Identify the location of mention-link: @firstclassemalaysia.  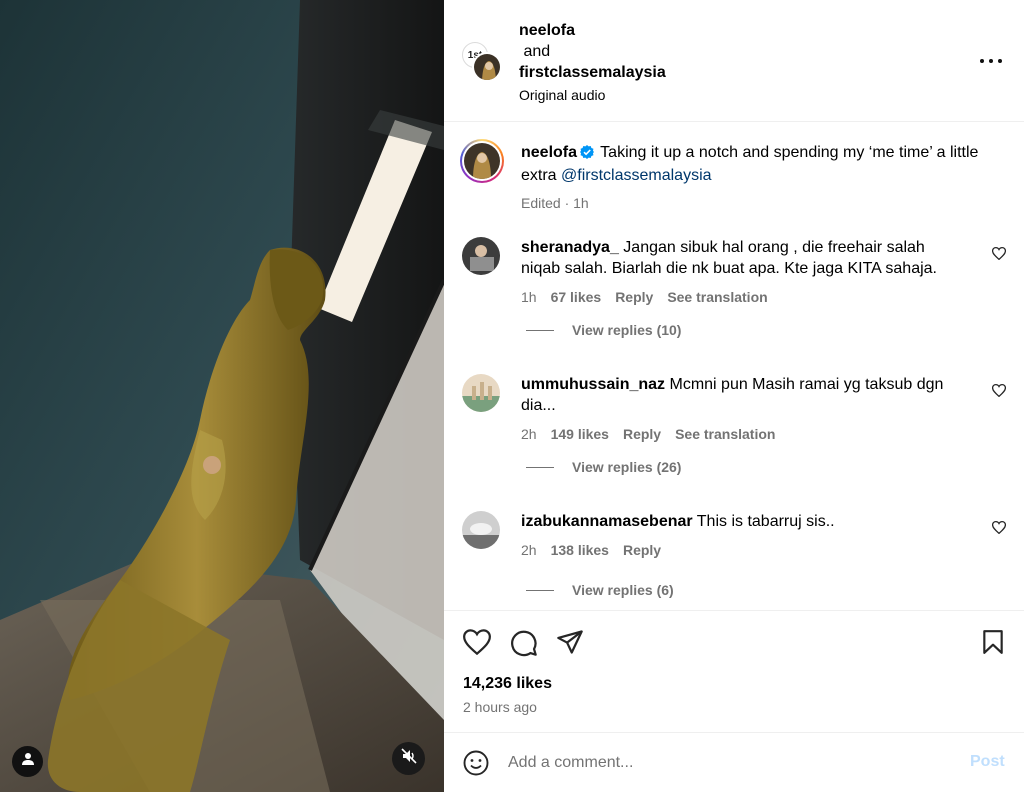
(636, 175).